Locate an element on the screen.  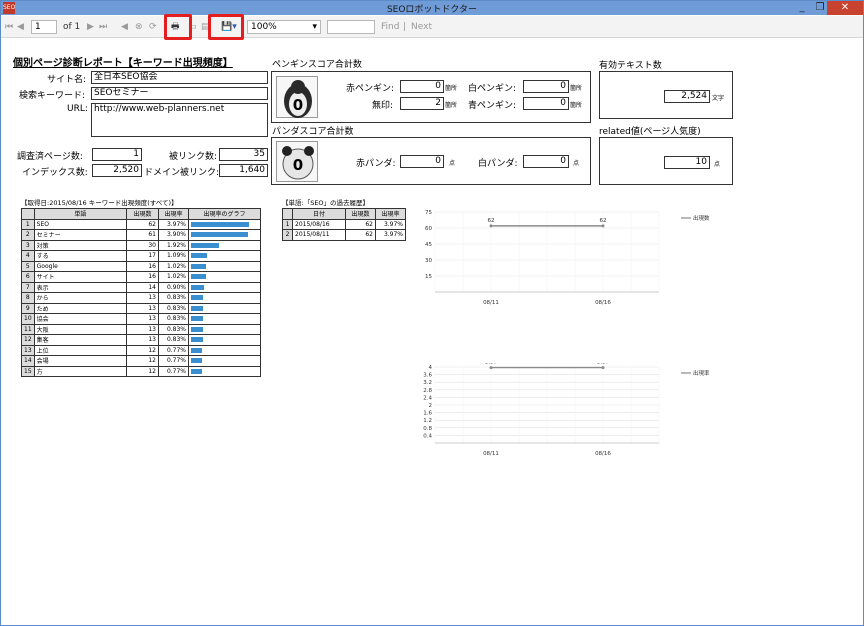
table-row: 1 2015/08/16 62 3.97% is located at coordinates (344, 224).